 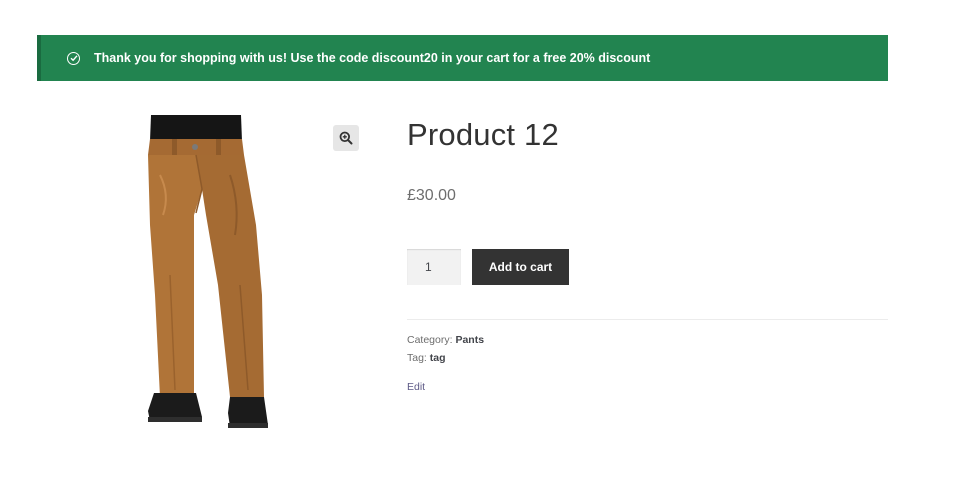 What do you see at coordinates (73, 58) in the screenshot?
I see `check-circle-icon` at bounding box center [73, 58].